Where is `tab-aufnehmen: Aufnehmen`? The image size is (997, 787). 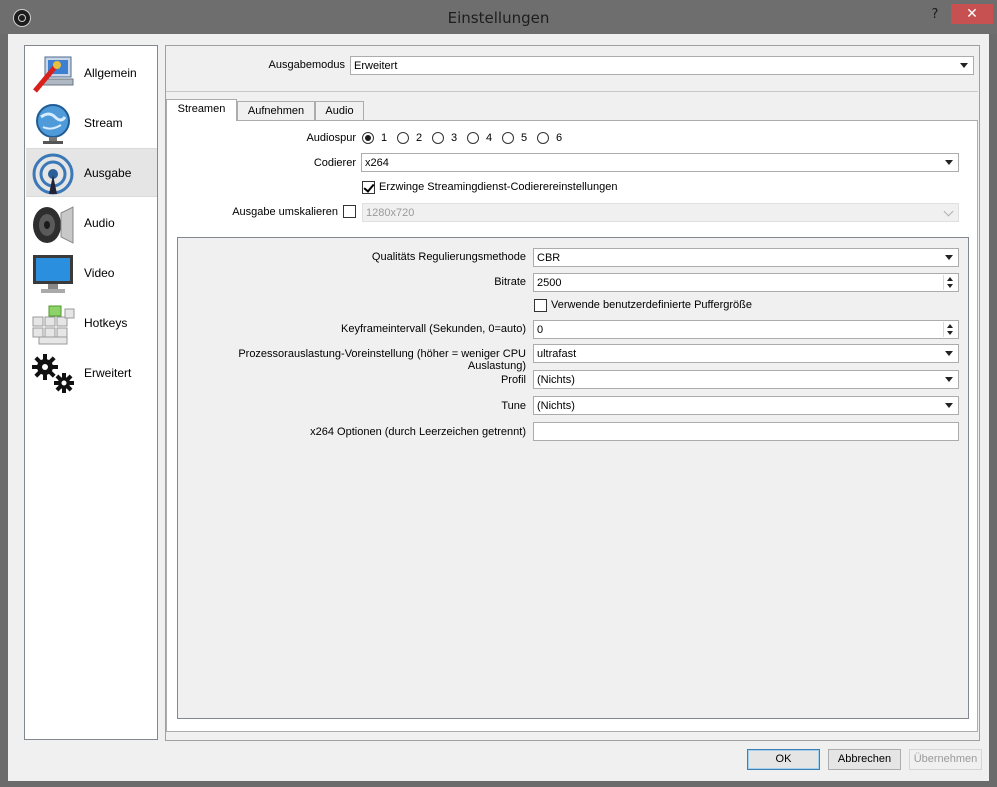
tab-aufnehmen: Aufnehmen is located at coordinates (276, 110).